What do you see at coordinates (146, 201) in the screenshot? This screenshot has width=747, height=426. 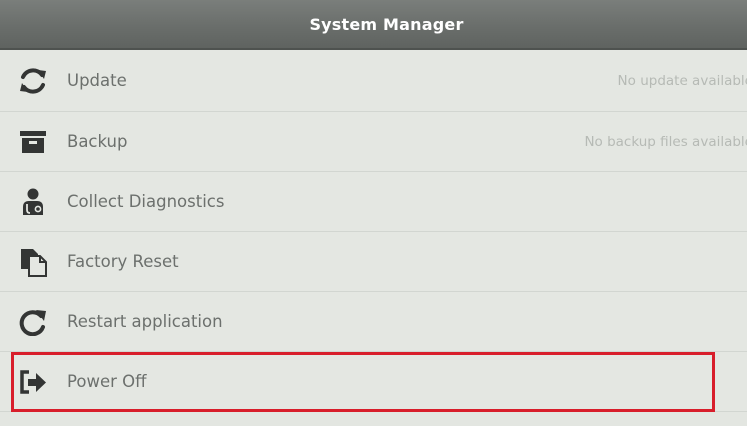 I see `menu-item-label: Collect Diagnostics` at bounding box center [146, 201].